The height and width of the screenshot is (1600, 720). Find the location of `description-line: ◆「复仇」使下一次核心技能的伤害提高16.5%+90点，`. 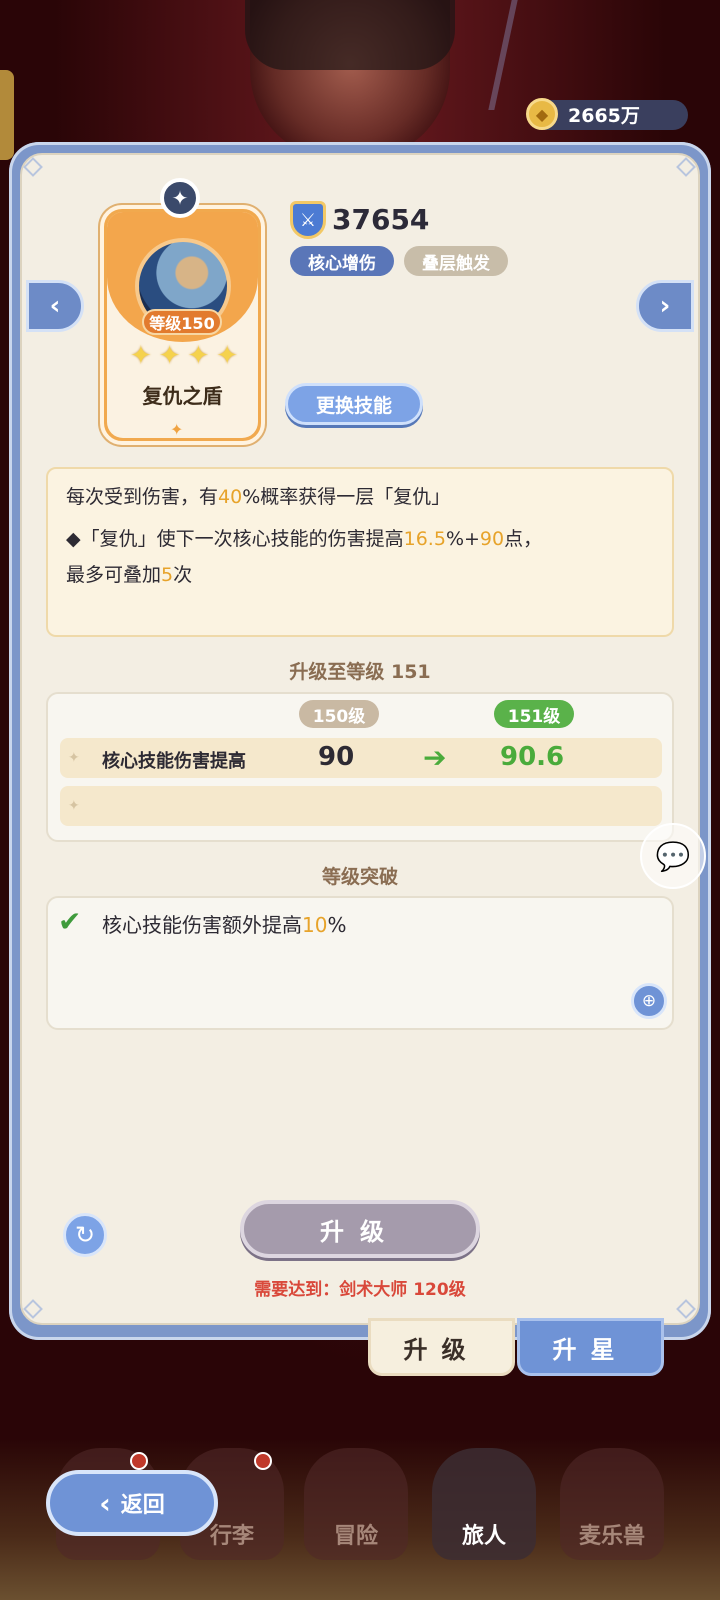

description-line: ◆「复仇」使下一次核心技能的伤害提高16.5%+90点， is located at coordinates (304, 539).